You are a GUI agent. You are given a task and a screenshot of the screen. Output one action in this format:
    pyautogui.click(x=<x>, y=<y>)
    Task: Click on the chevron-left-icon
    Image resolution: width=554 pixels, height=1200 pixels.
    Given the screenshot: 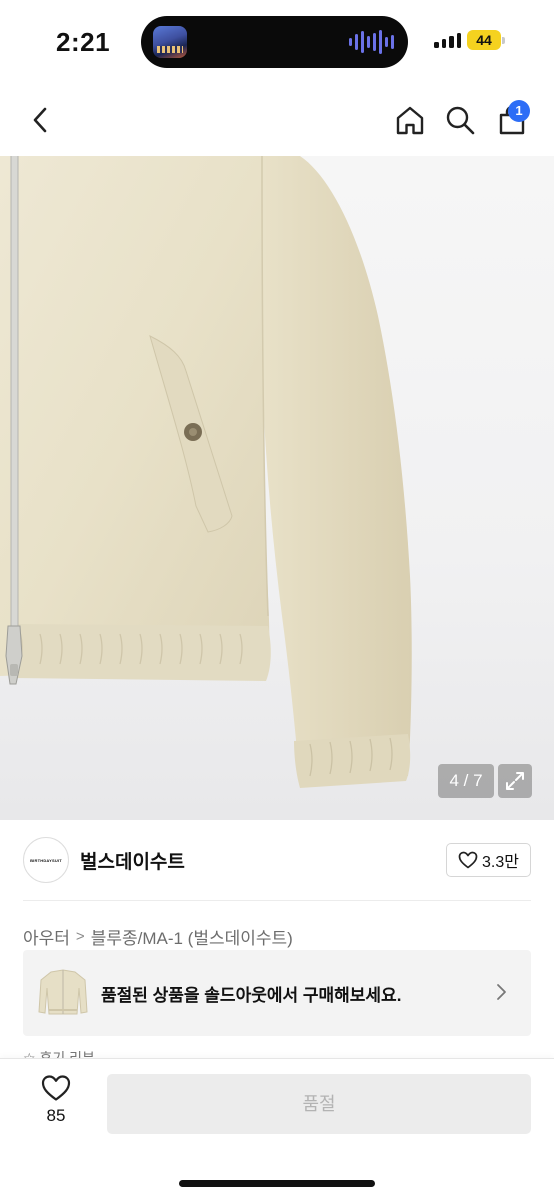 What is the action you would take?
    pyautogui.click(x=40, y=120)
    